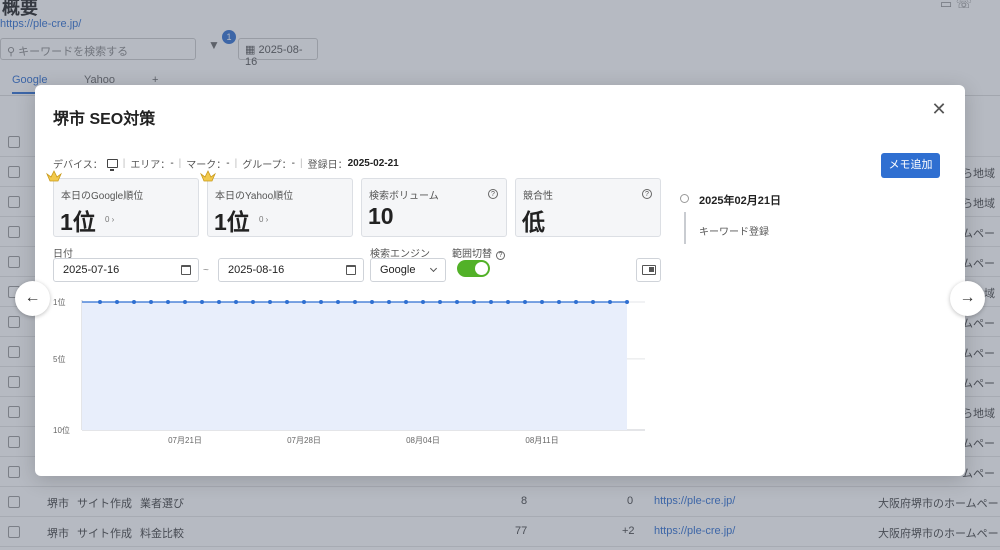  I want to click on next-arrow-button: →, so click(967, 298).